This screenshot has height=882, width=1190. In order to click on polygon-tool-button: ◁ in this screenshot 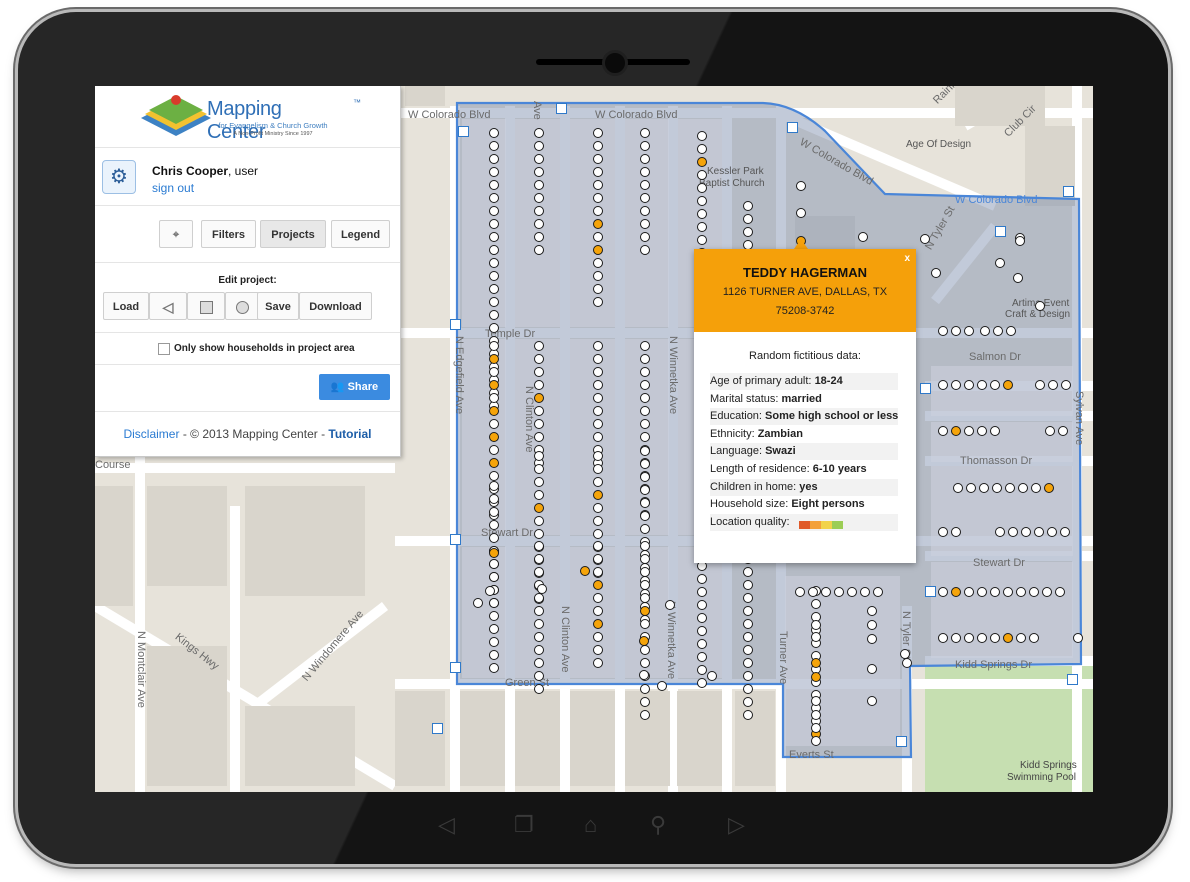, I will do `click(168, 306)`.